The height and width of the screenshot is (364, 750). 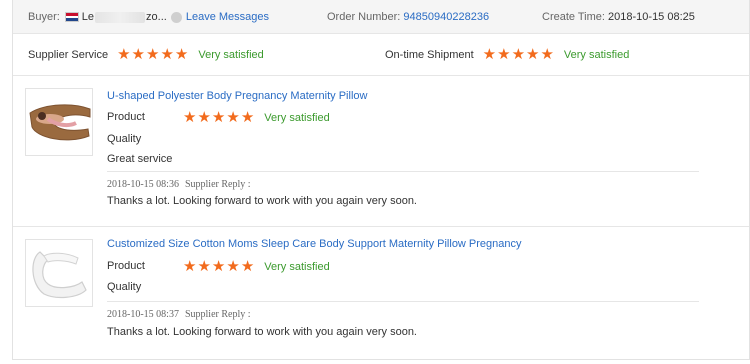 What do you see at coordinates (429, 54) in the screenshot?
I see `on-time-shipment-label: On-time Shipment` at bounding box center [429, 54].